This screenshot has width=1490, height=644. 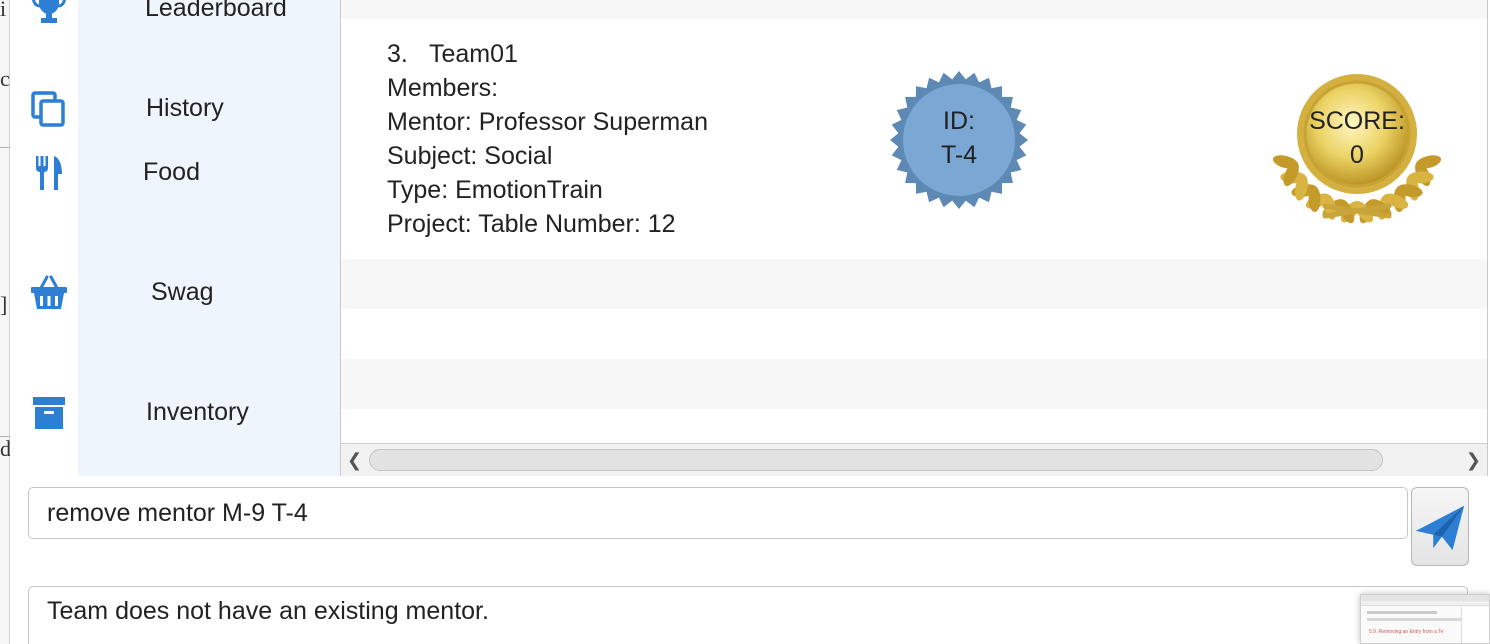 What do you see at coordinates (3, 10) in the screenshot?
I see `background-text-fragment: i` at bounding box center [3, 10].